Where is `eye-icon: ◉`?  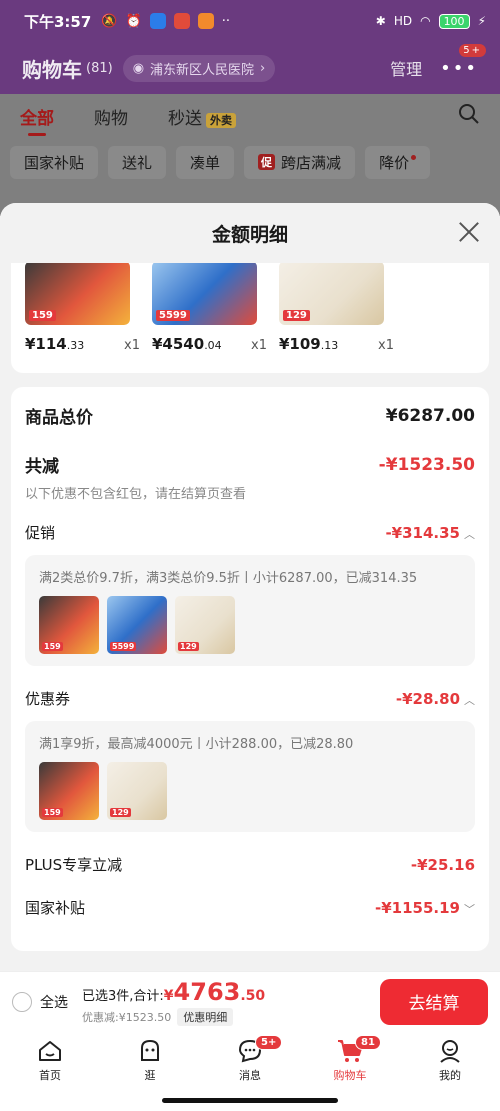 eye-icon: ◉ is located at coordinates (138, 68).